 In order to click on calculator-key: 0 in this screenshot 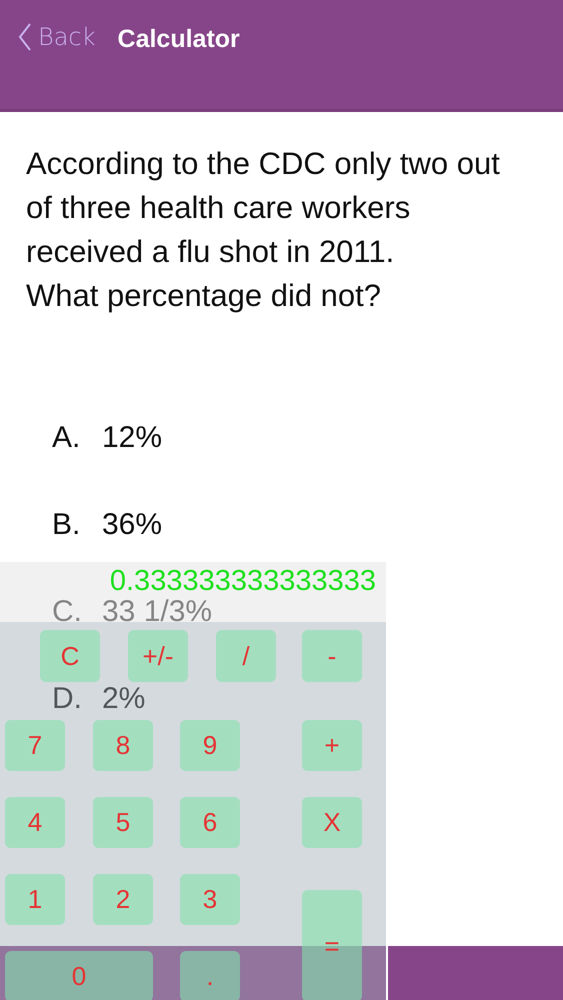, I will do `click(79, 975)`.